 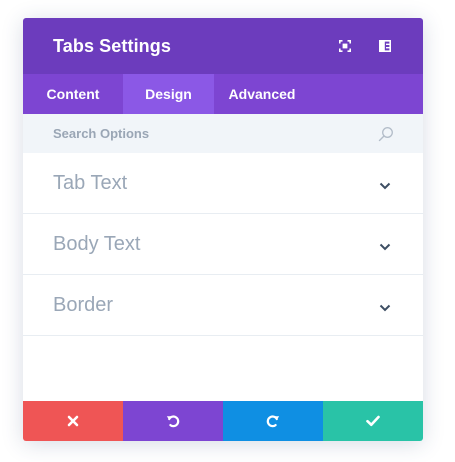 I want to click on search-input, so click(x=203, y=133).